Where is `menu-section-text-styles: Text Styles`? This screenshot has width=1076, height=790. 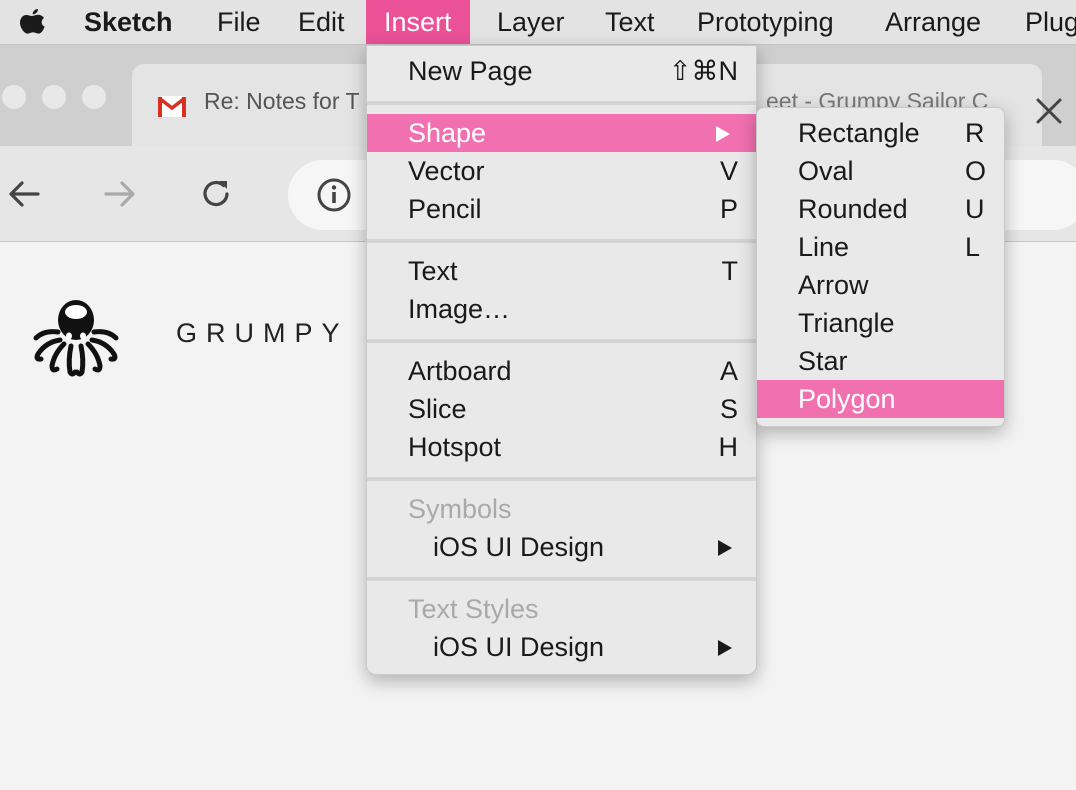 menu-section-text-styles: Text Styles is located at coordinates (561, 609).